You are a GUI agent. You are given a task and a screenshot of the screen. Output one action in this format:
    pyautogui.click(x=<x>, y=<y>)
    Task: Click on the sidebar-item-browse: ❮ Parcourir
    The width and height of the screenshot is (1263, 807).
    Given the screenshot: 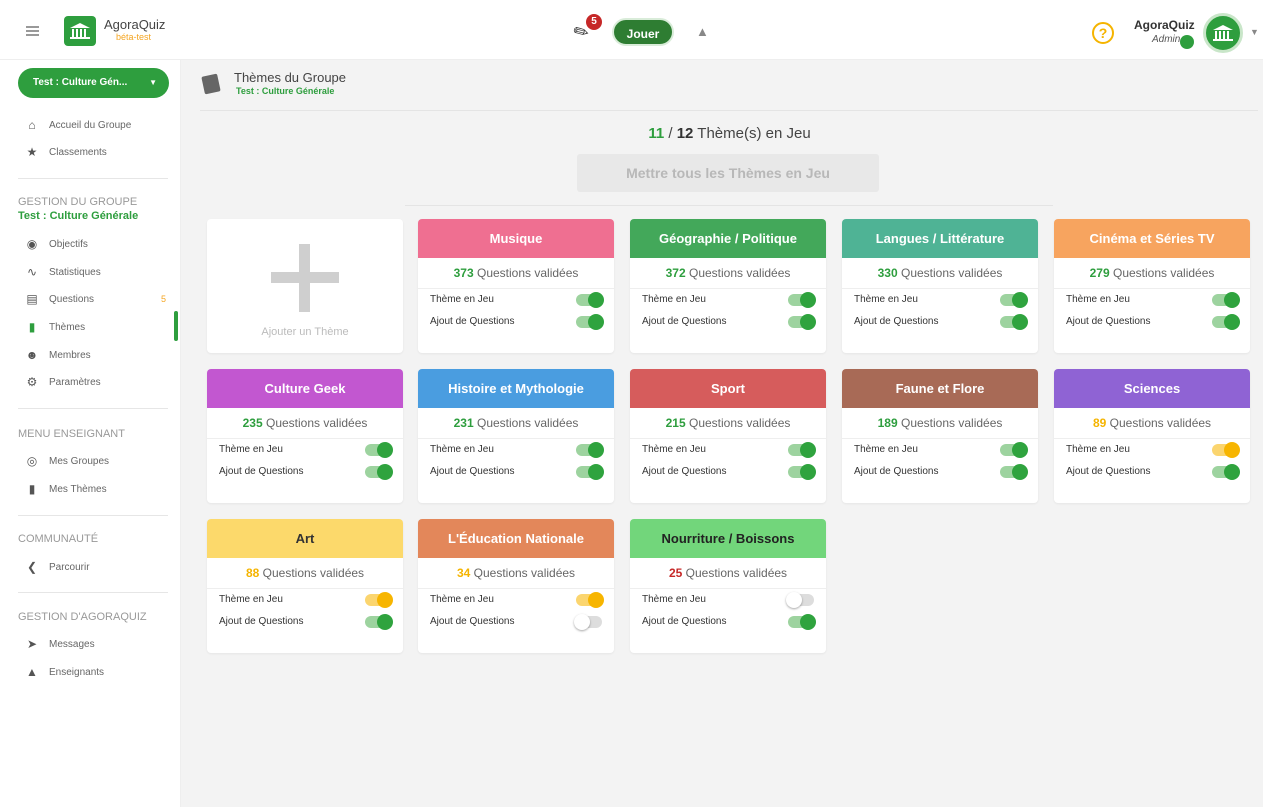 What is the action you would take?
    pyautogui.click(x=57, y=567)
    